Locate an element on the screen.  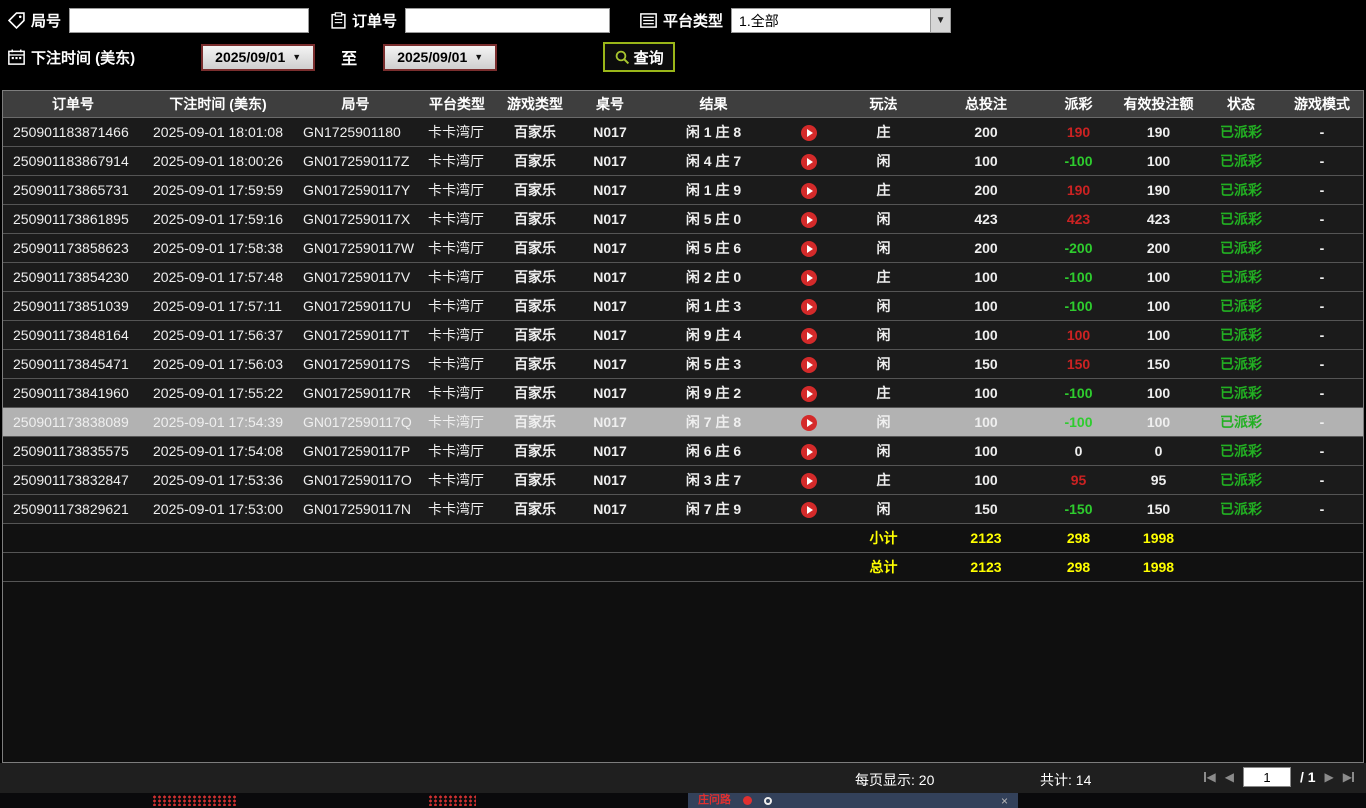
calendar-icon is located at coordinates (16, 57).